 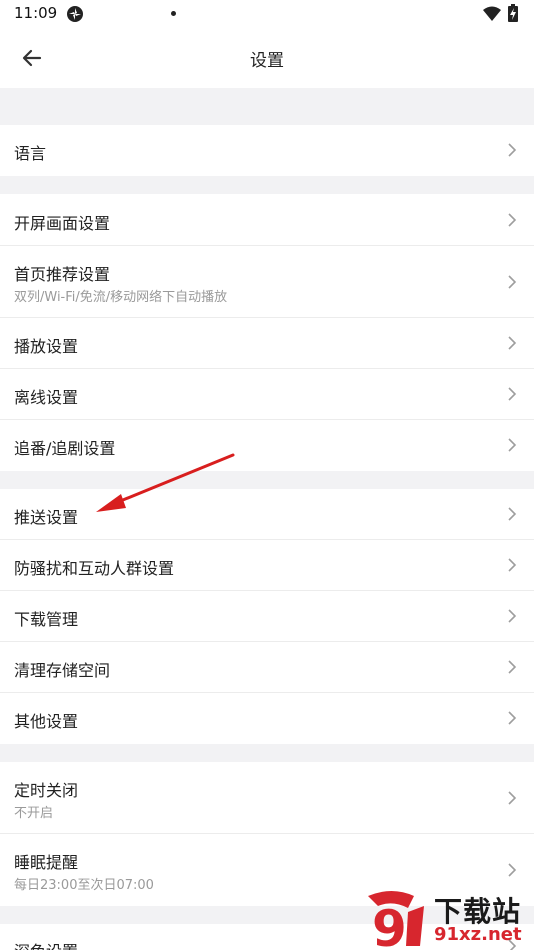 What do you see at coordinates (267, 220) in the screenshot?
I see `settings-item-splash: 开屏画面设置` at bounding box center [267, 220].